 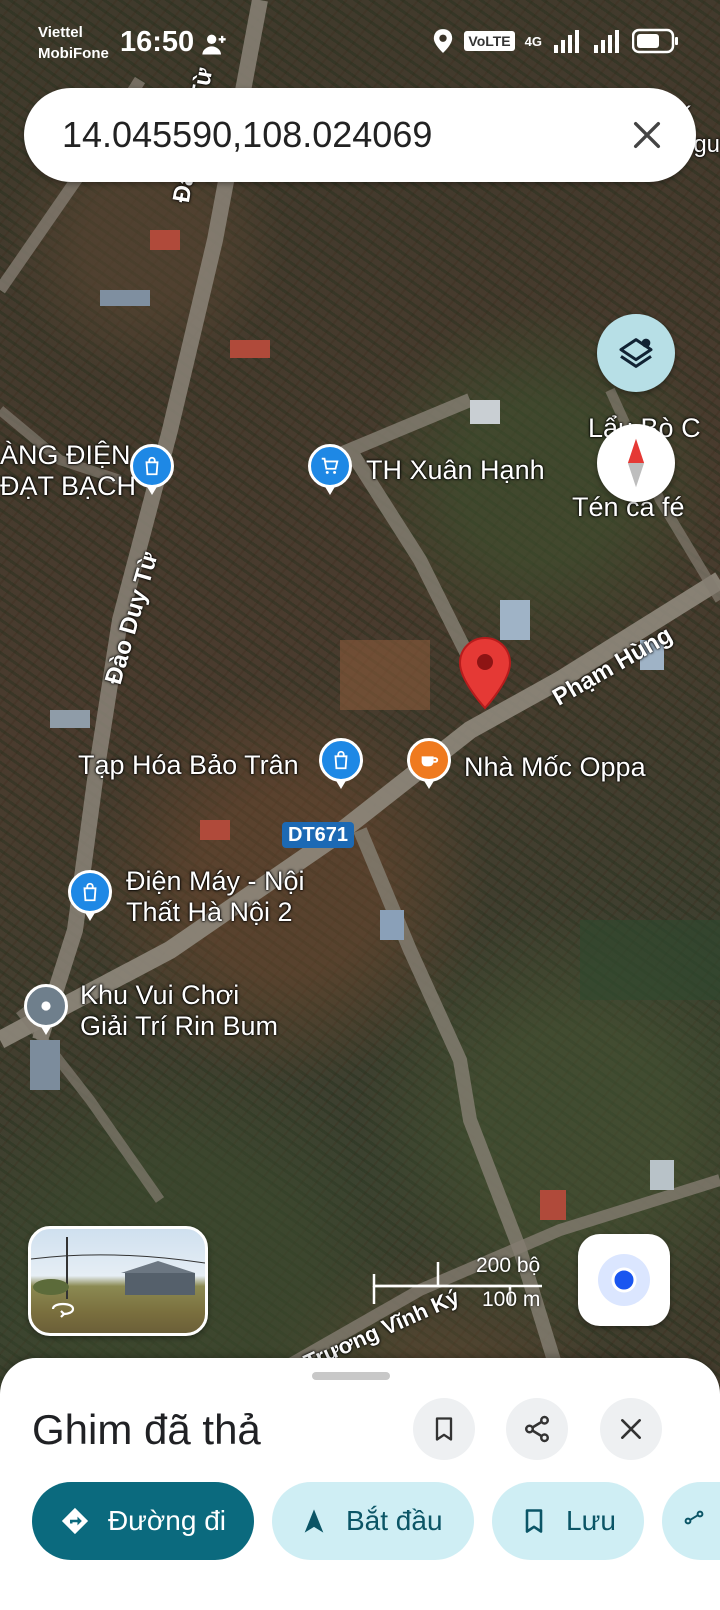 I want to click on place-label: ÀNG ĐIỆN ĐẠT BẠCH, so click(x=68, y=471).